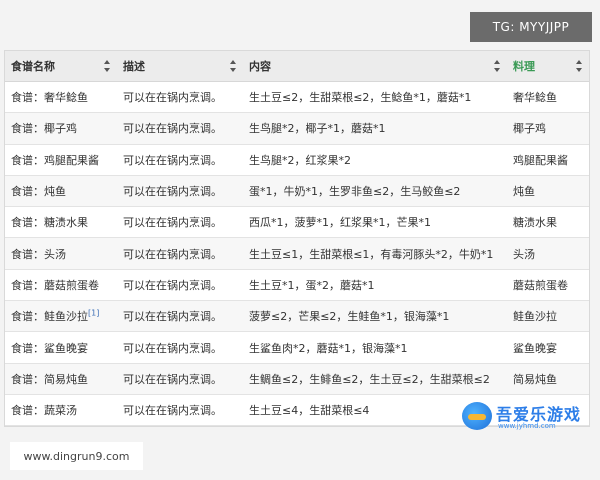 The height and width of the screenshot is (480, 600). Describe the element at coordinates (548, 347) in the screenshot. I see `table-cell: 鲨鱼晚宴` at that location.